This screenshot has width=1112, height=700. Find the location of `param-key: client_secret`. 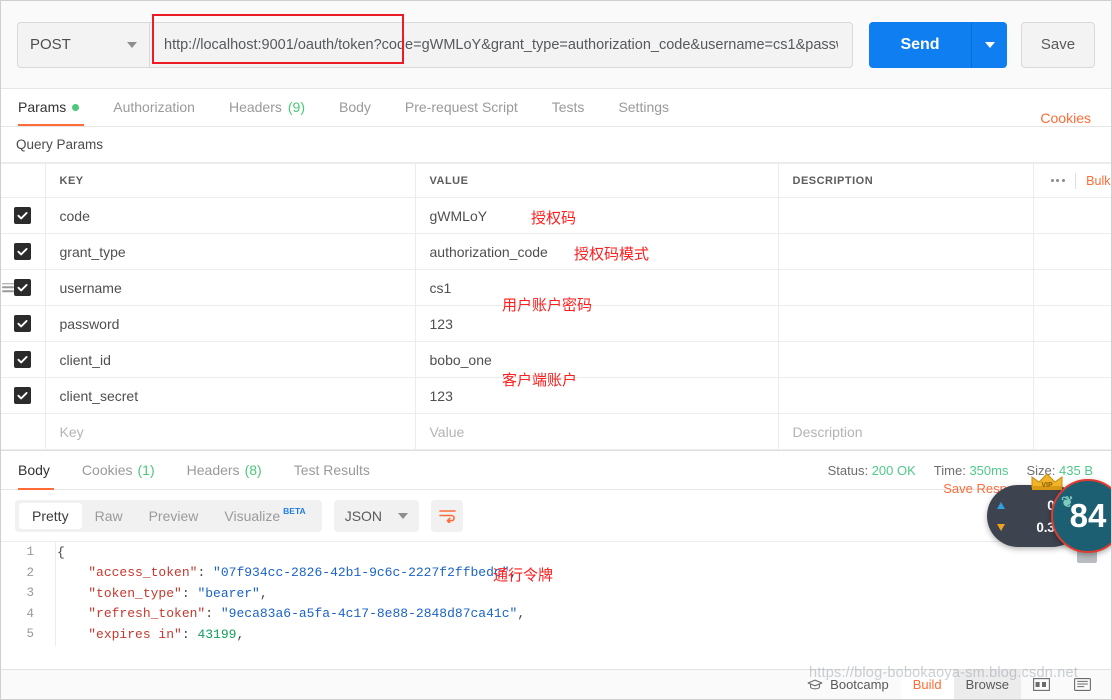

param-key: client_secret is located at coordinates (230, 395).